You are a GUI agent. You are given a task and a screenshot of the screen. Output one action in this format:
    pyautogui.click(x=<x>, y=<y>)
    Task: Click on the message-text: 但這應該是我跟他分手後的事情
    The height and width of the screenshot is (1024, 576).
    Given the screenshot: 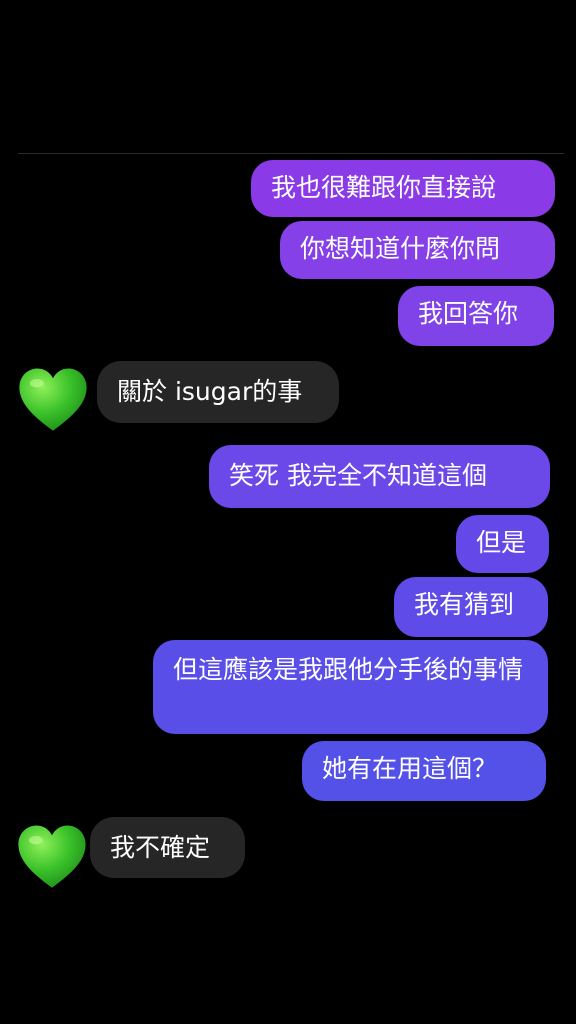 What is the action you would take?
    pyautogui.click(x=348, y=669)
    